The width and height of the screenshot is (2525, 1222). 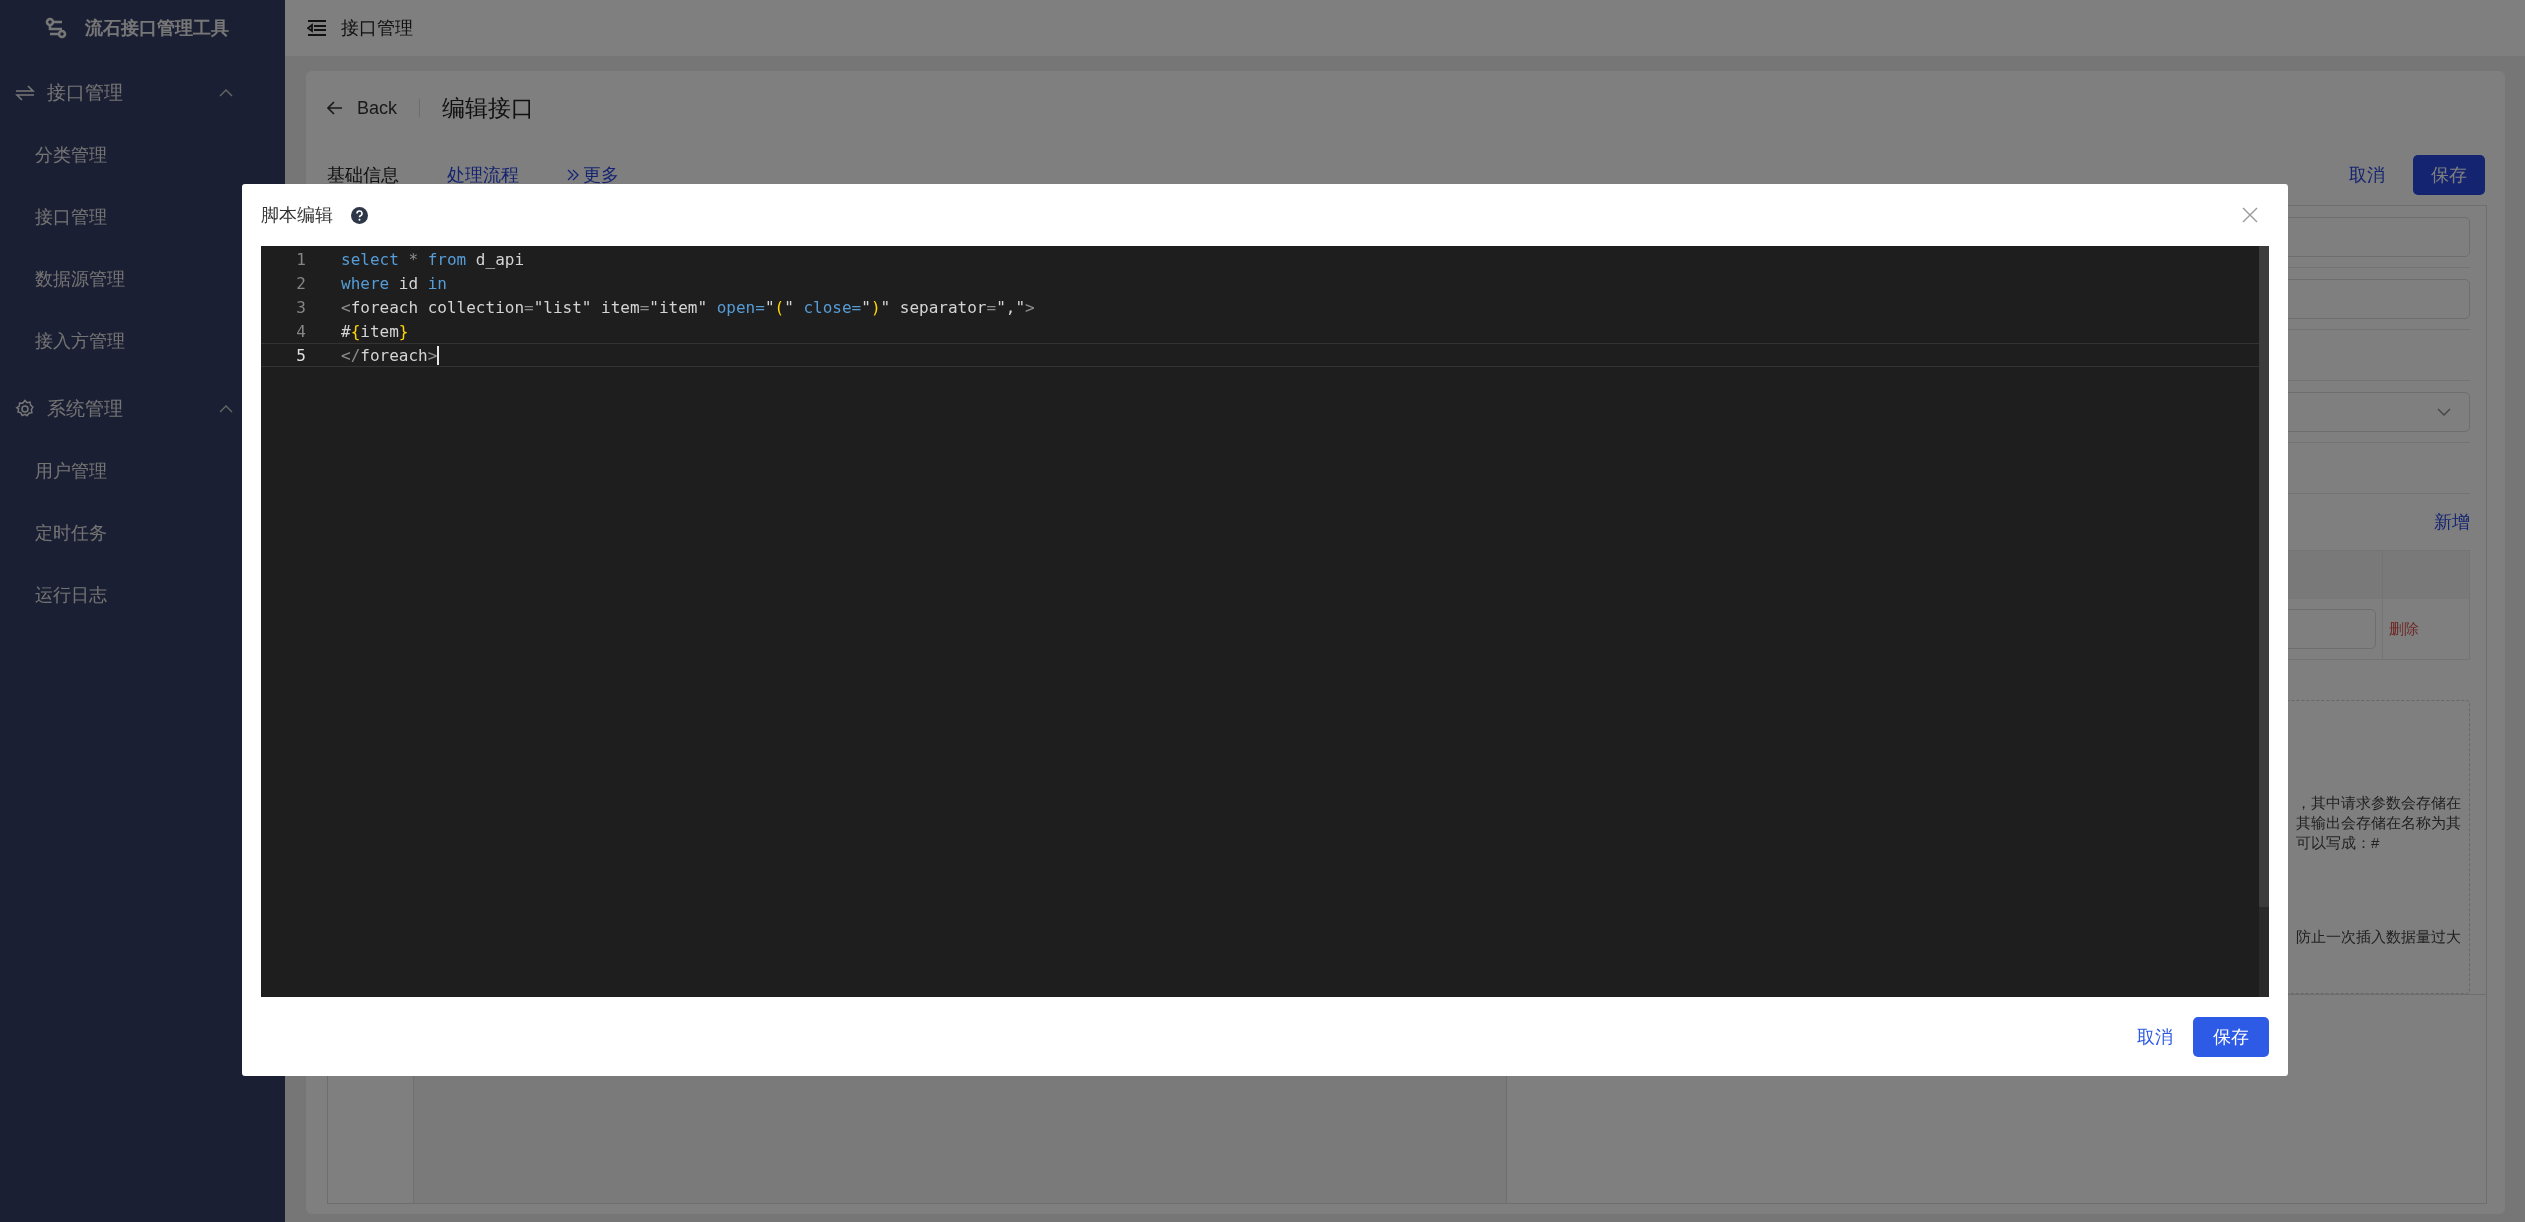 I want to click on line-number: 3, so click(x=301, y=307).